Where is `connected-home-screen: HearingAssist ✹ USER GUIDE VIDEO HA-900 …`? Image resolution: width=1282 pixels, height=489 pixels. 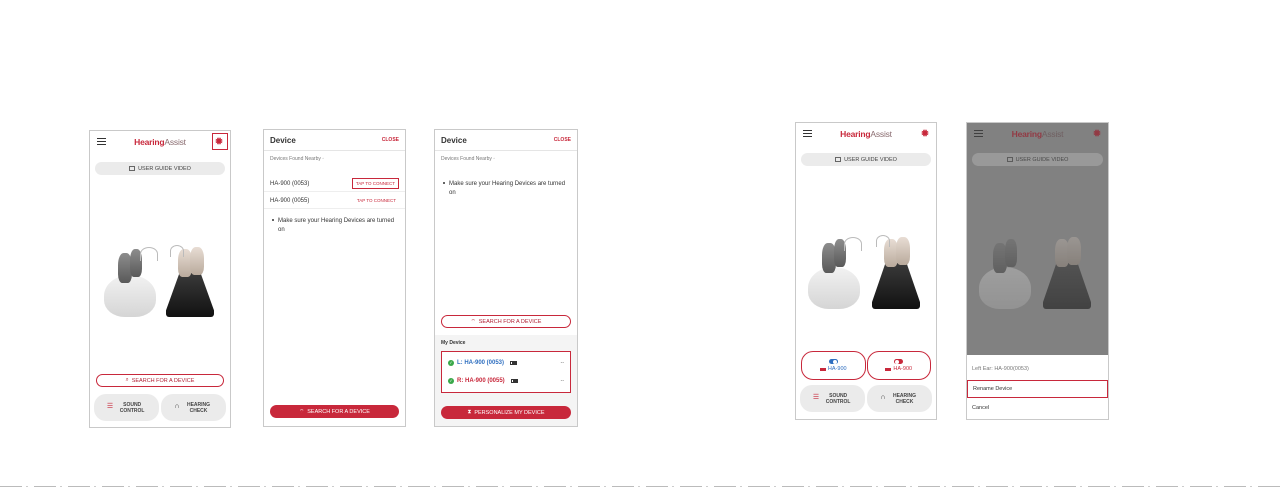 connected-home-screen: HearingAssist ✹ USER GUIDE VIDEO HA-900 … is located at coordinates (866, 271).